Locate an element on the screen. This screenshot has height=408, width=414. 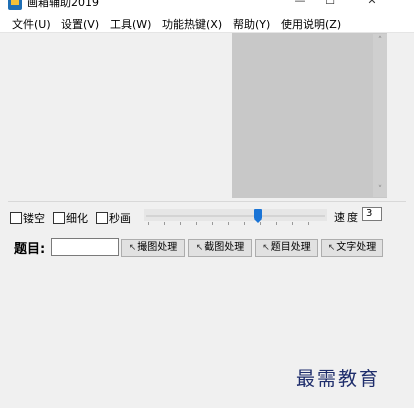
scroll-up-icon: ˄ is located at coordinates (380, 41).